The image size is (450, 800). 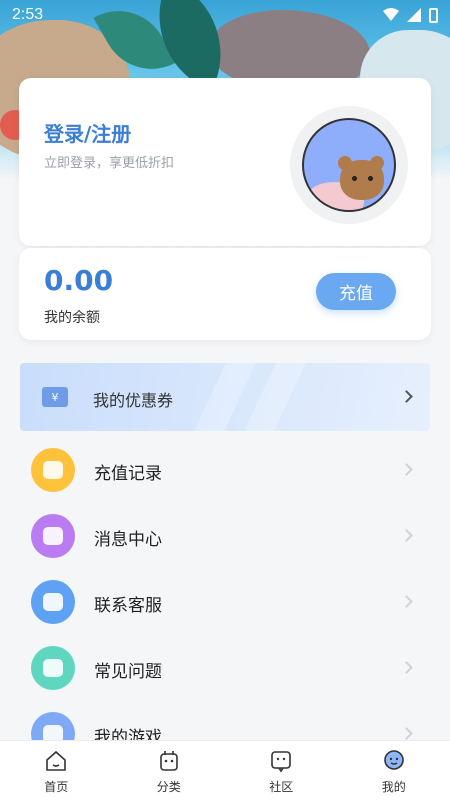 I want to click on avatar, so click(x=349, y=165).